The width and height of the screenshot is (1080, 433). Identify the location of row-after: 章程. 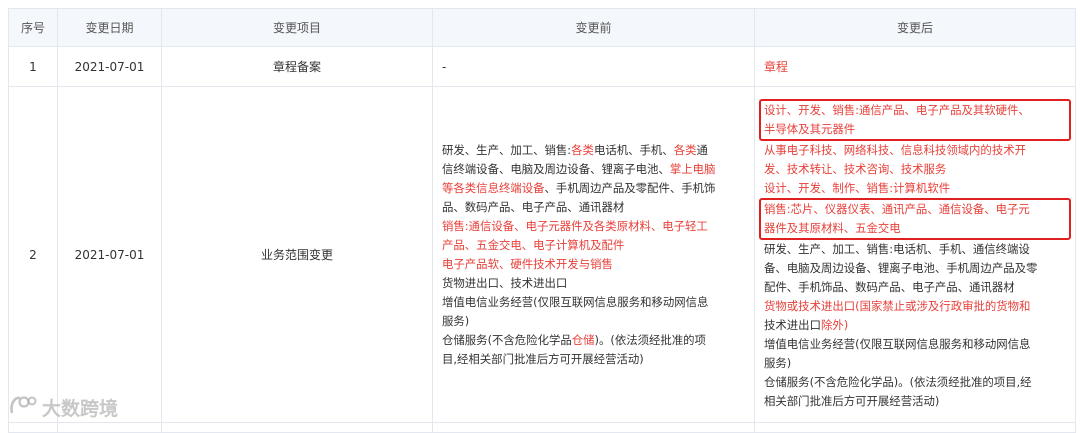
(915, 66).